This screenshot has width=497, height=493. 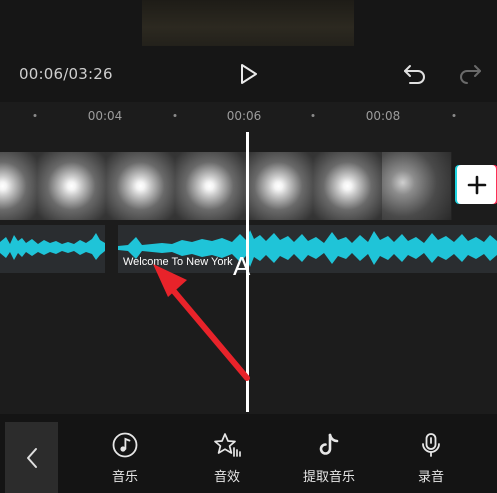 I want to click on tool-music: 音乐, so click(x=125, y=458).